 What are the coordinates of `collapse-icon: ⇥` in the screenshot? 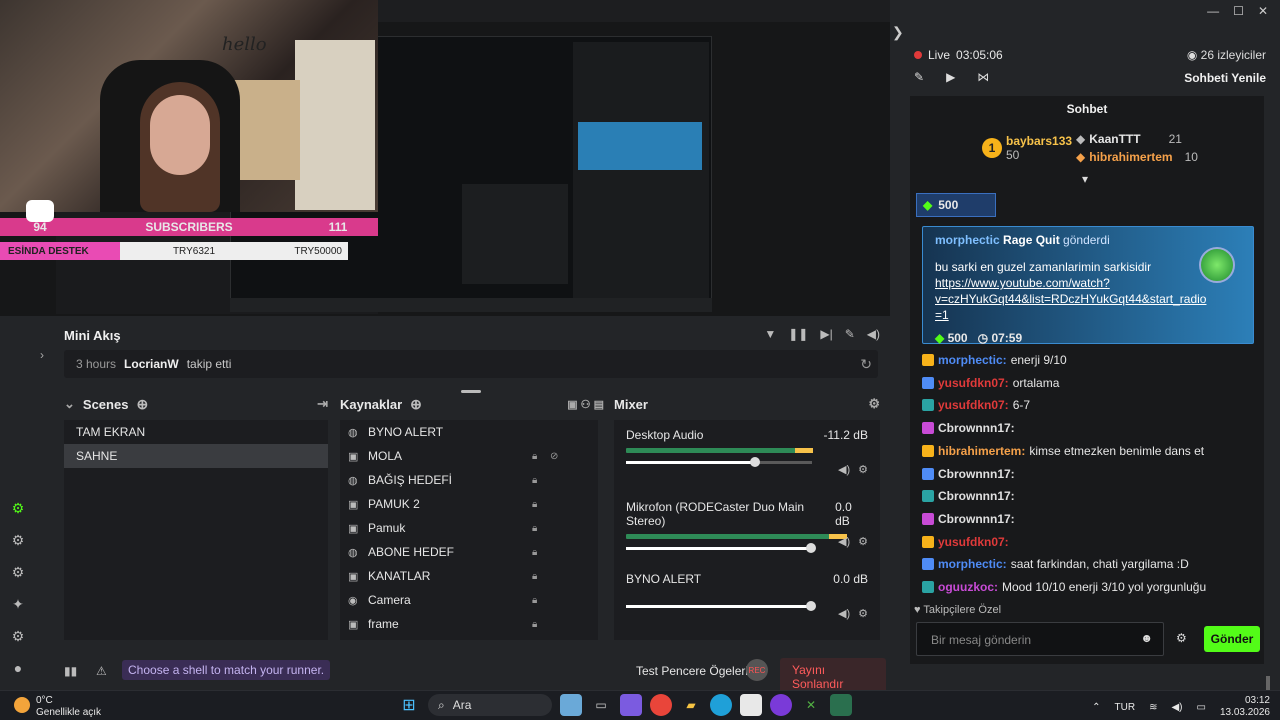 It's located at (322, 404).